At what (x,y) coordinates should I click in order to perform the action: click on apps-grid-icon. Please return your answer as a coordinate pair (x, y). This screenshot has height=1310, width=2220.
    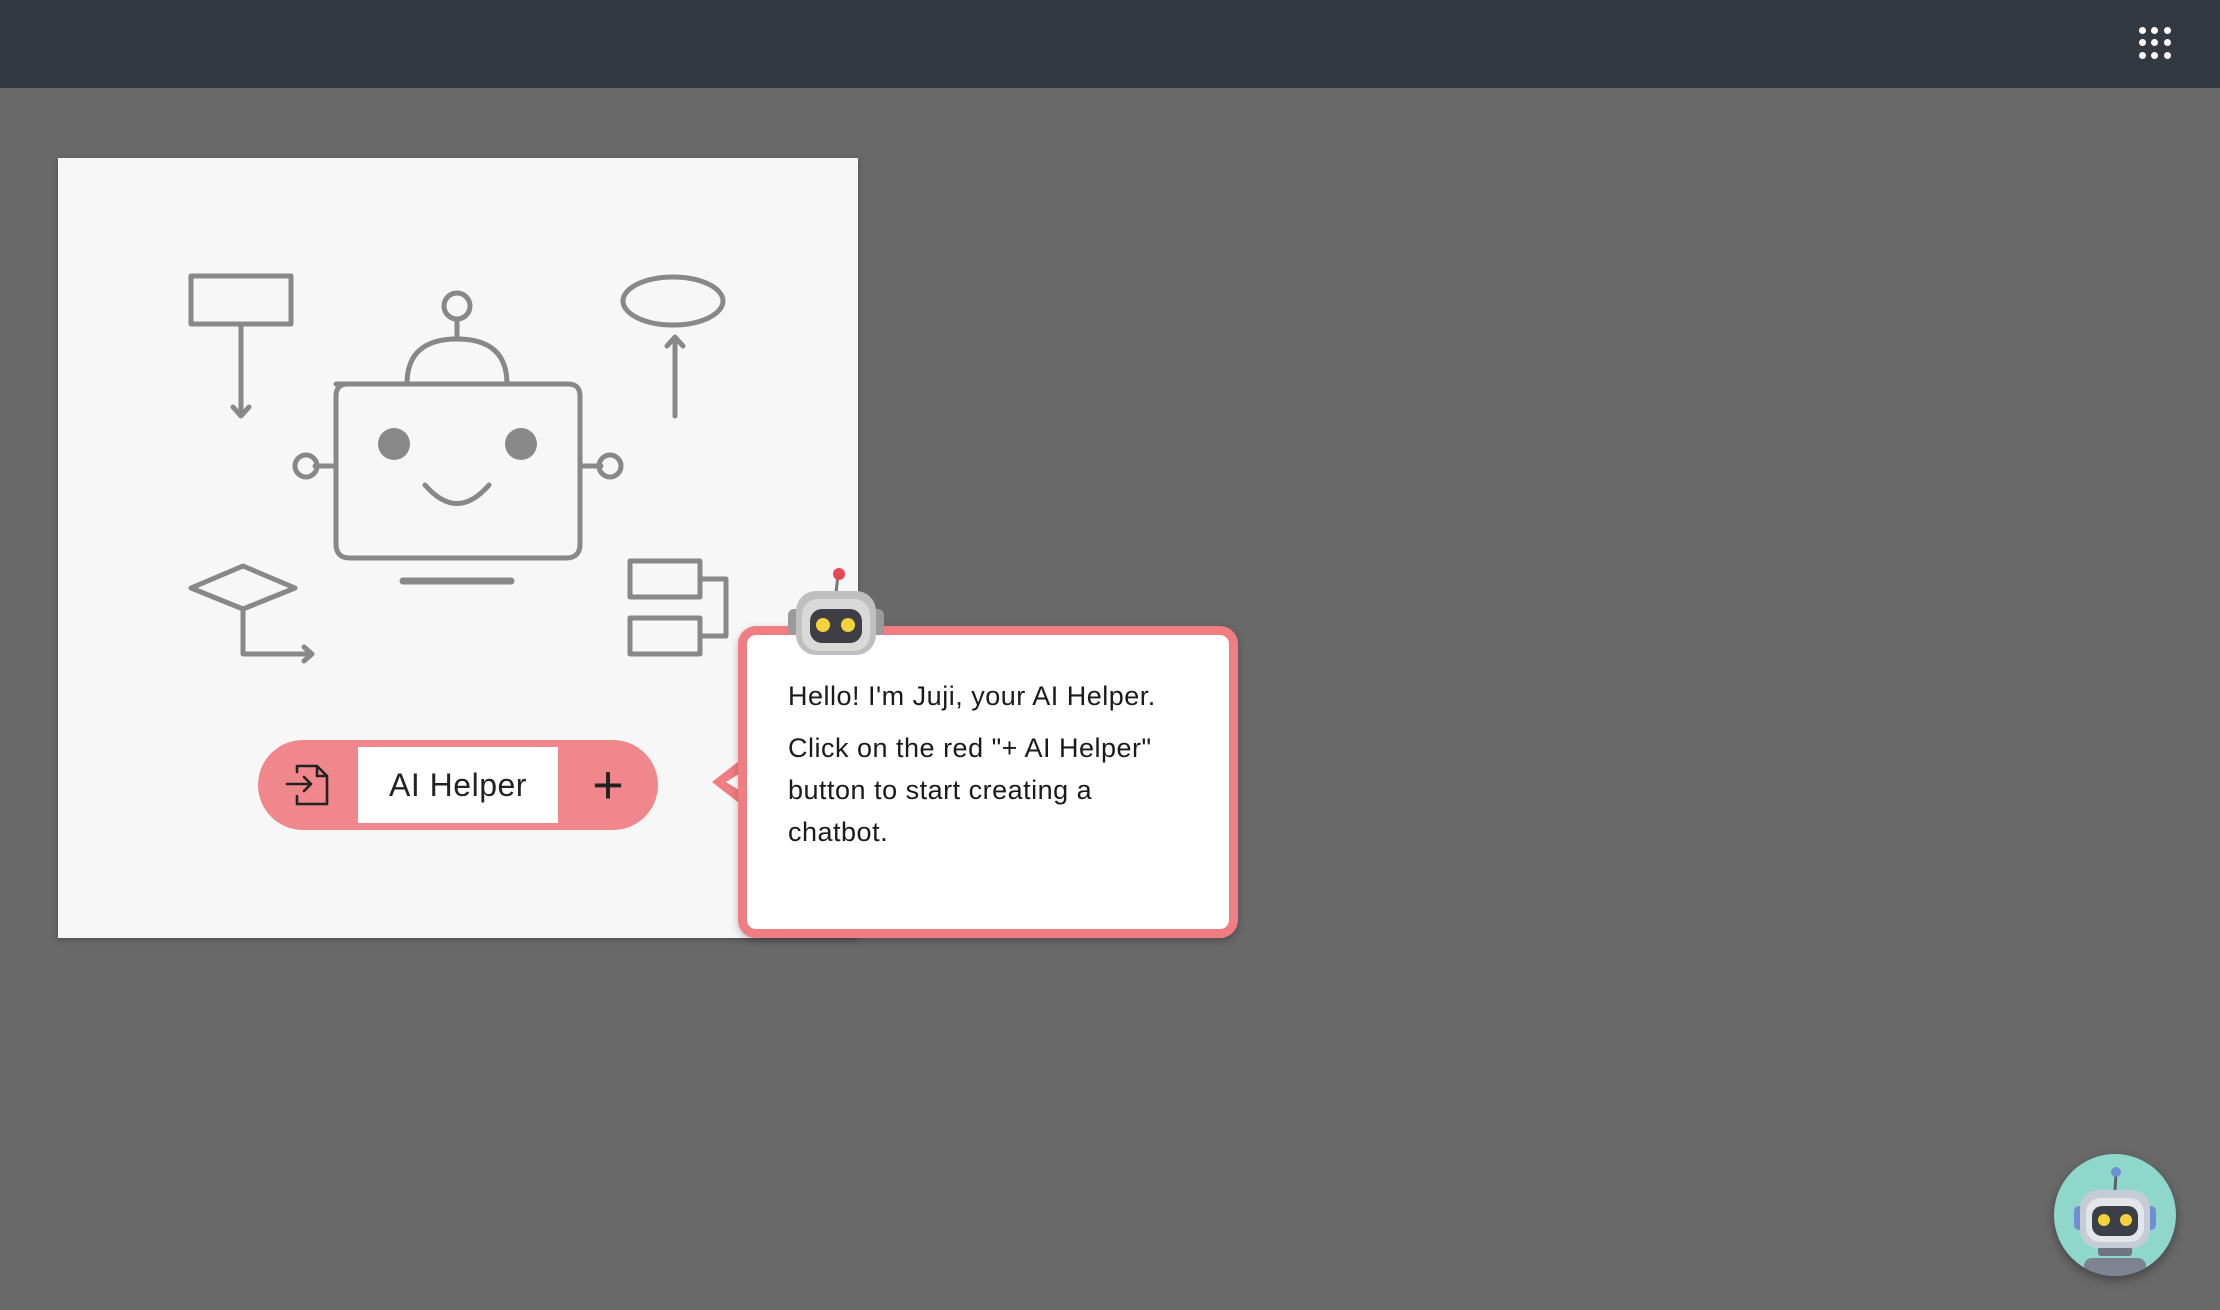
    Looking at the image, I should click on (2155, 43).